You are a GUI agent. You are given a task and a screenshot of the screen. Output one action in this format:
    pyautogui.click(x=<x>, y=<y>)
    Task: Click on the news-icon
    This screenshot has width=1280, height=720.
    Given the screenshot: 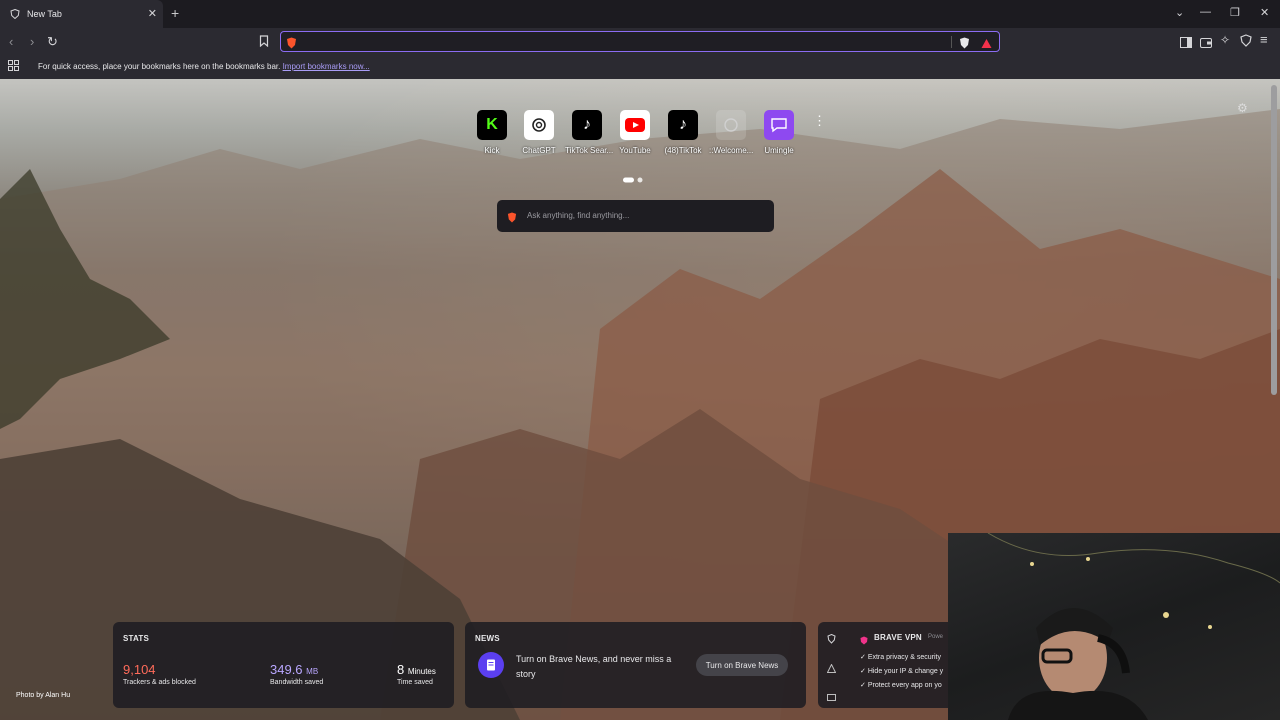 What is the action you would take?
    pyautogui.click(x=491, y=665)
    